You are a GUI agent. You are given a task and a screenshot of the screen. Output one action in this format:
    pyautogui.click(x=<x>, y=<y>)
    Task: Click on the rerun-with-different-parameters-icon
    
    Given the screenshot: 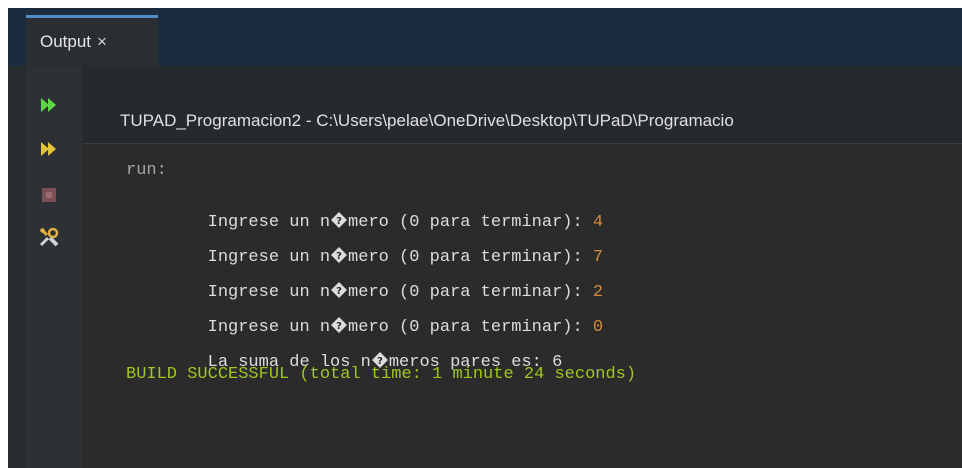 What is the action you would take?
    pyautogui.click(x=49, y=149)
    